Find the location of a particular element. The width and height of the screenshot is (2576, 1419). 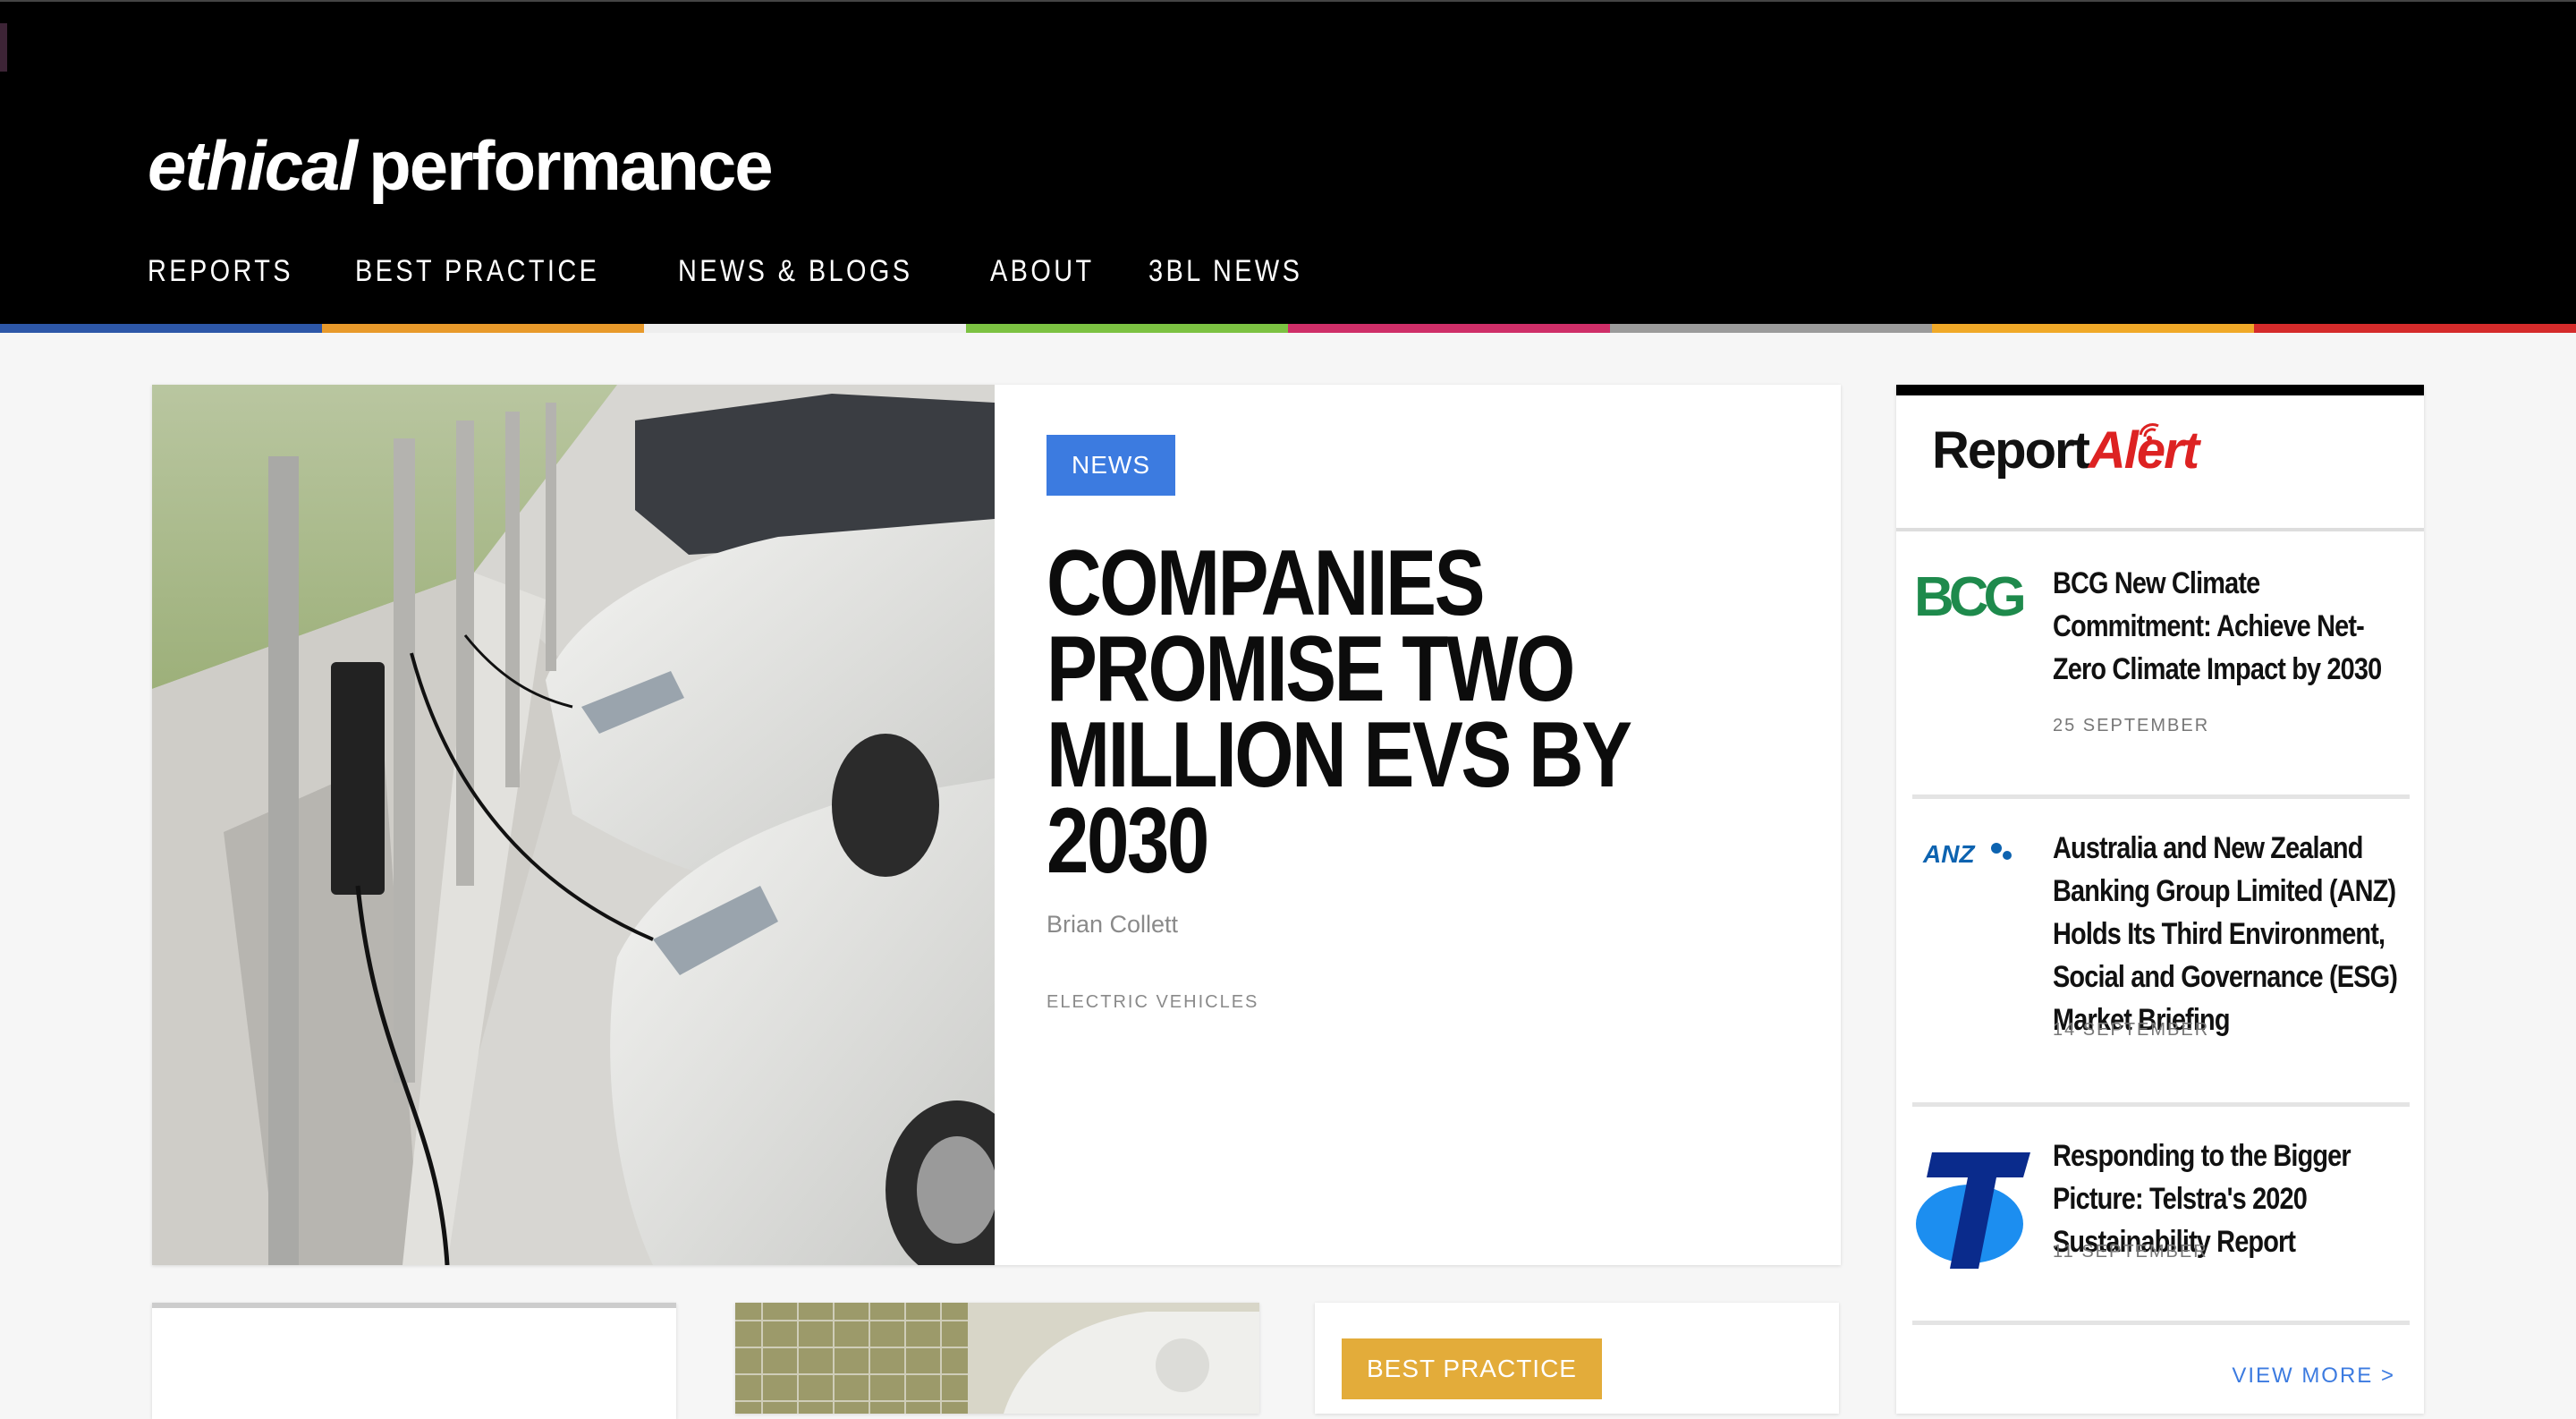

admin-marker is located at coordinates (3, 47).